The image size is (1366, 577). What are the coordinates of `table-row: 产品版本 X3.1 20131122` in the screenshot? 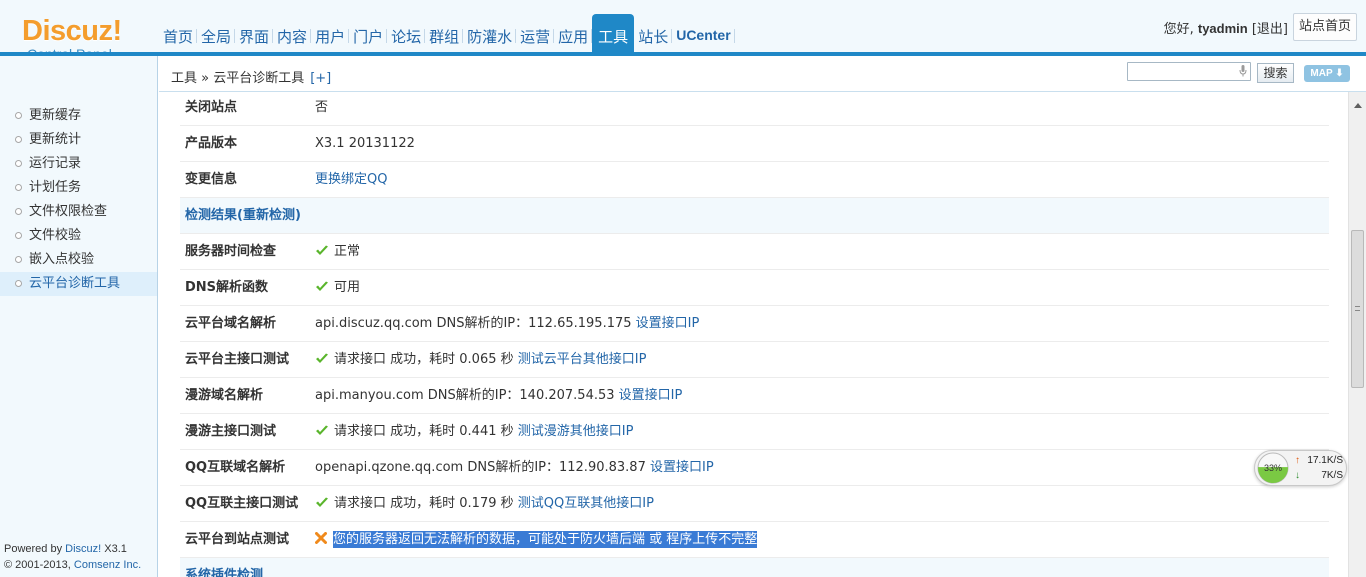 It's located at (754, 144).